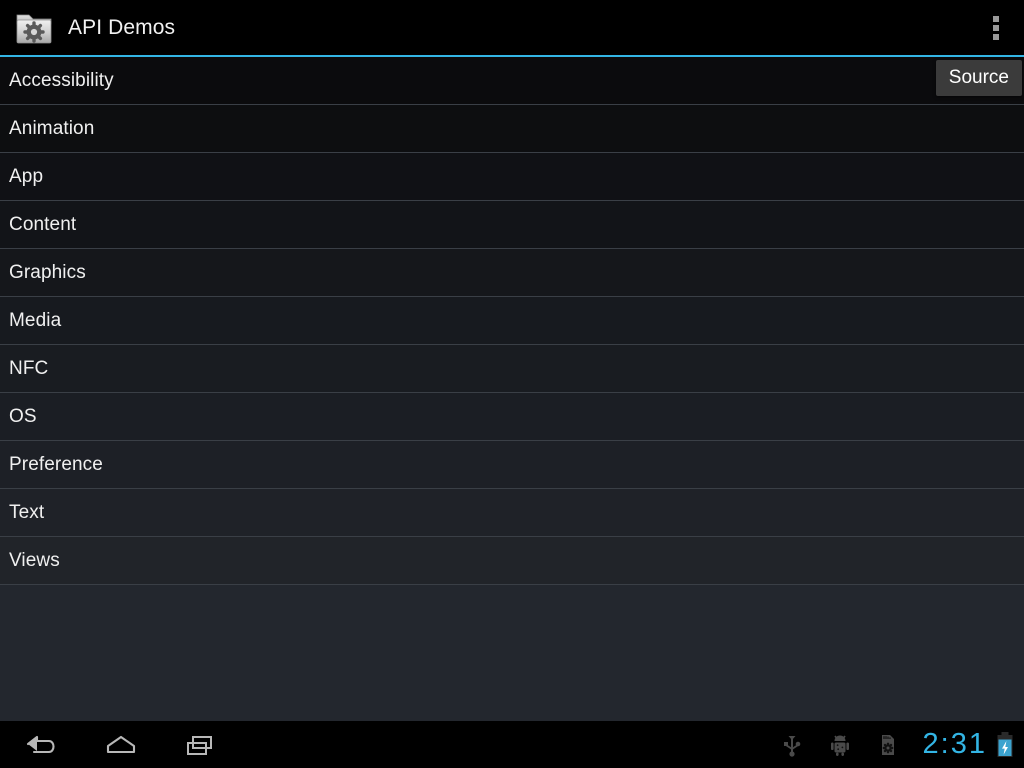  I want to click on sd-card-icon, so click(888, 745).